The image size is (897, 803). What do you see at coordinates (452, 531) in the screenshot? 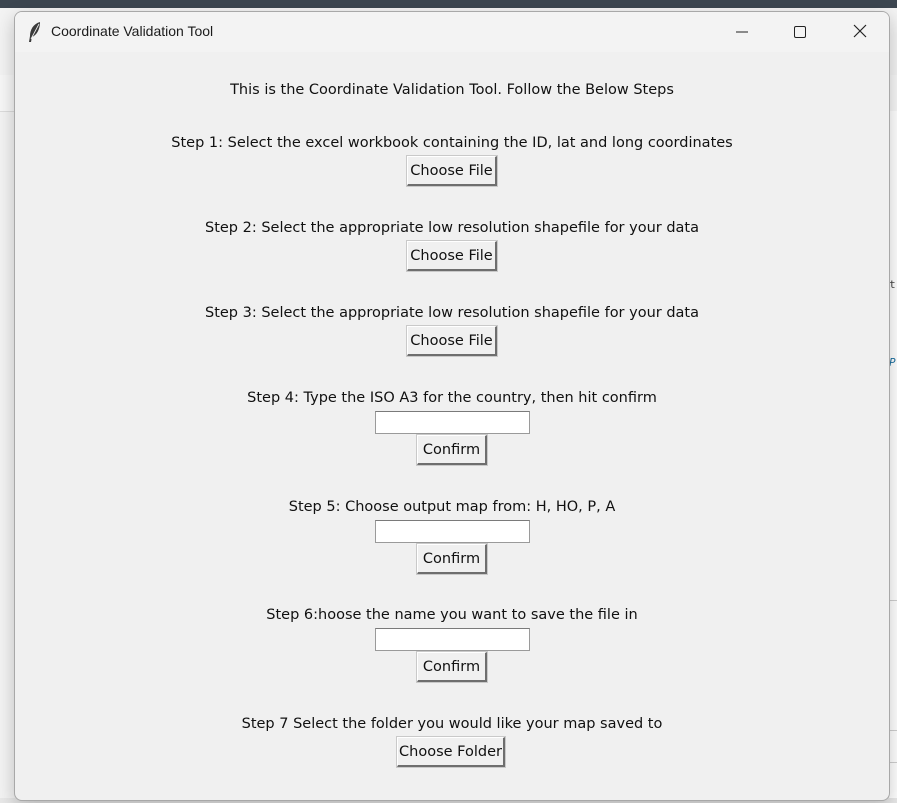
I see `output-map-input` at bounding box center [452, 531].